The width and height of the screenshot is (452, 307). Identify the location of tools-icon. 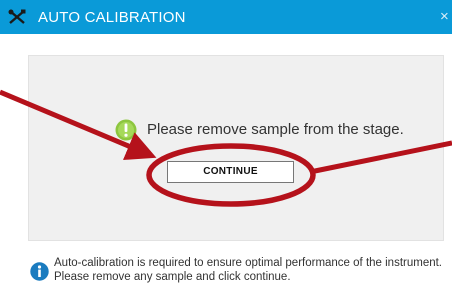
(17, 16).